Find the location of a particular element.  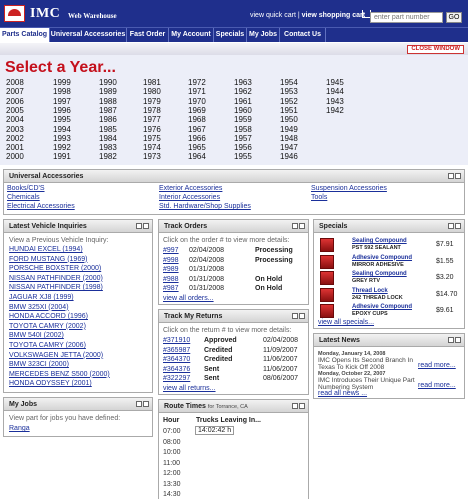

return-number-link: #322297 is located at coordinates (176, 378).